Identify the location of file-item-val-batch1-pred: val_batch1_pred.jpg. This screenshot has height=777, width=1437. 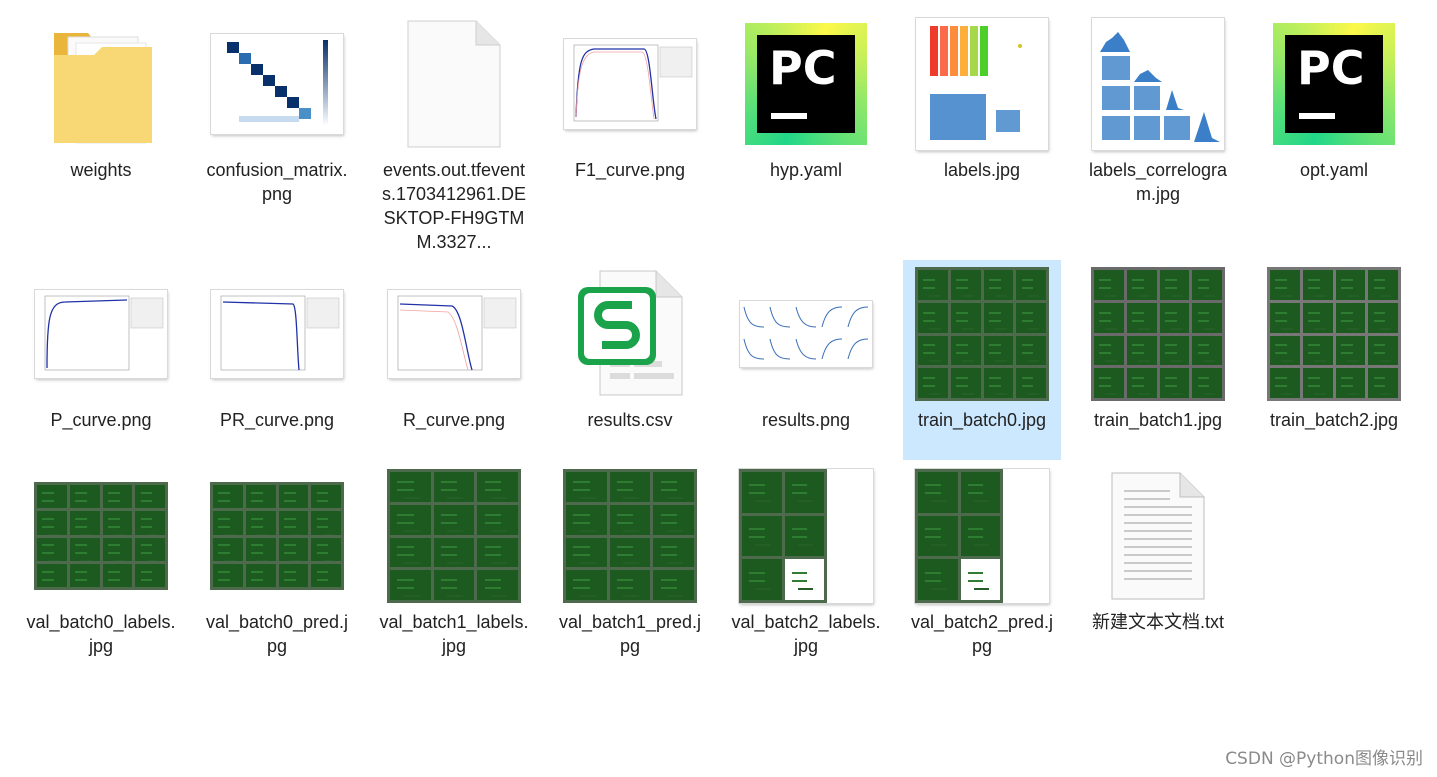
(630, 562).